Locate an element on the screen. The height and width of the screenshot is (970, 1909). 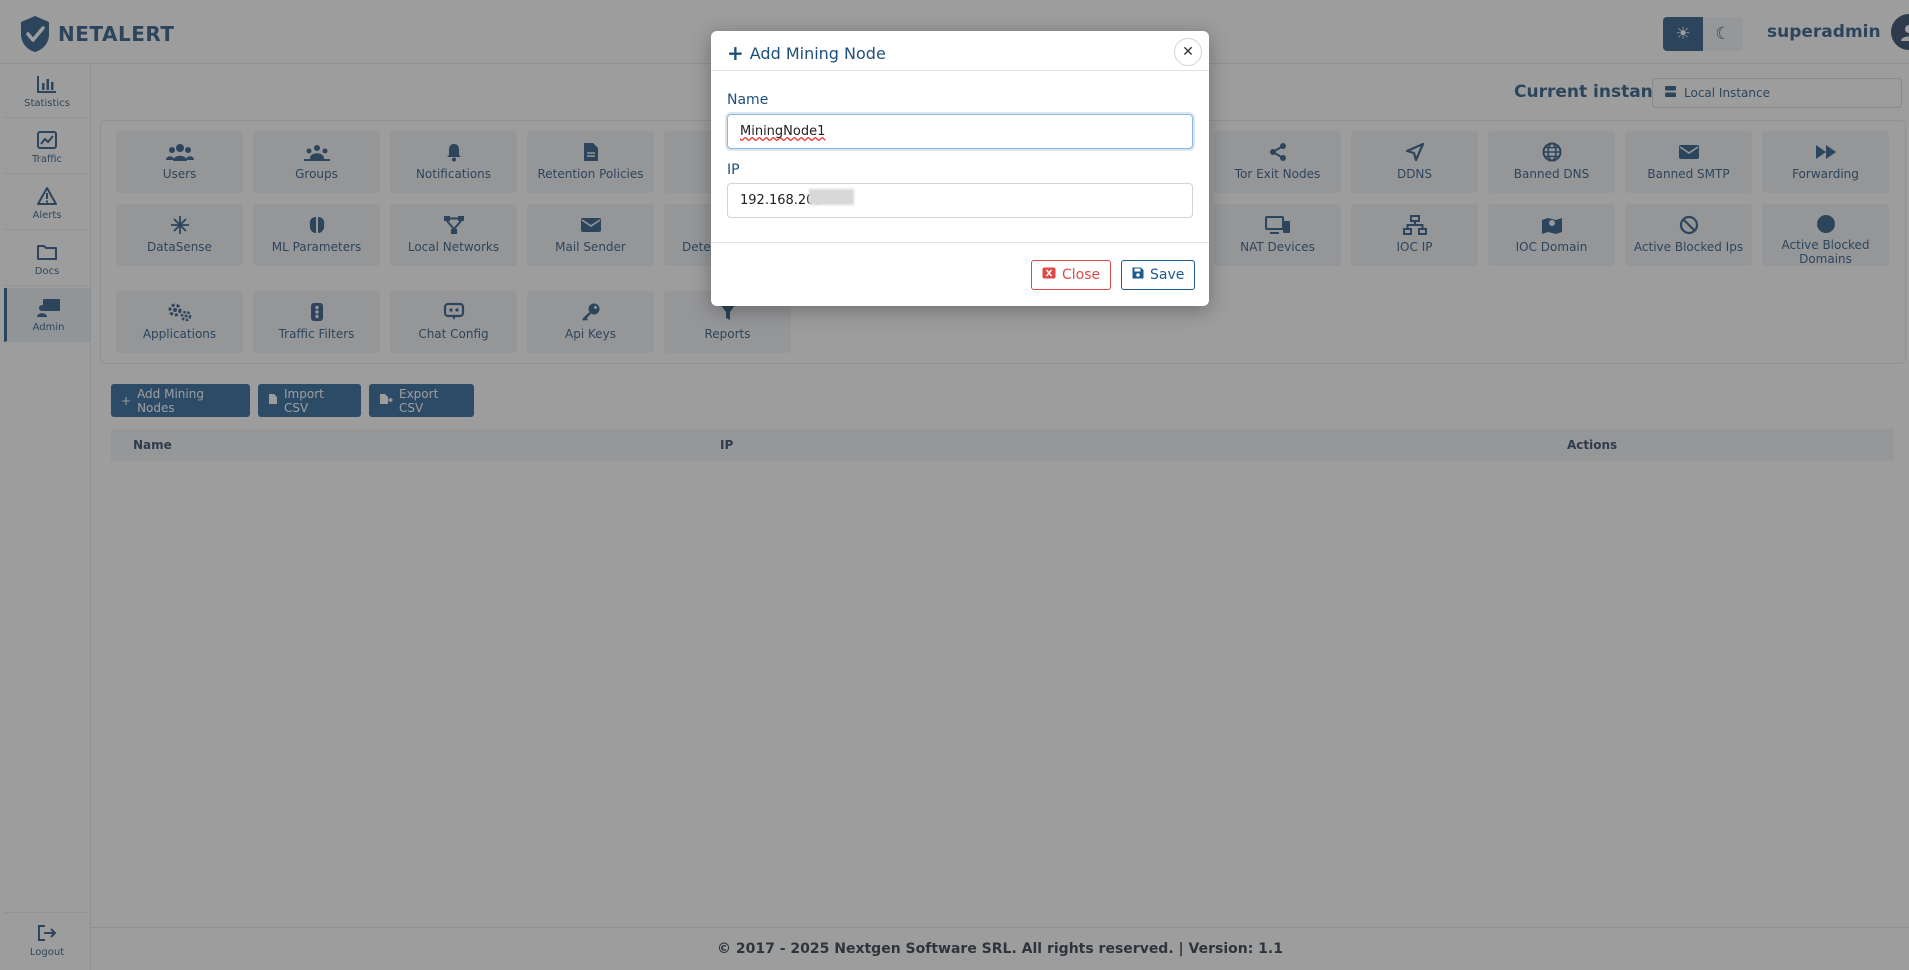
modal-title-text: Add Mining Node is located at coordinates (817, 53).